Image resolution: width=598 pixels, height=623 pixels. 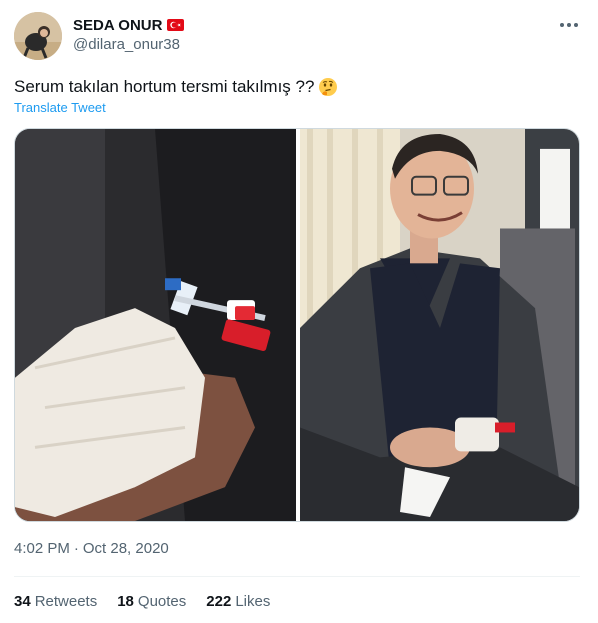 What do you see at coordinates (176, 25) in the screenshot?
I see `turkey-flag-icon` at bounding box center [176, 25].